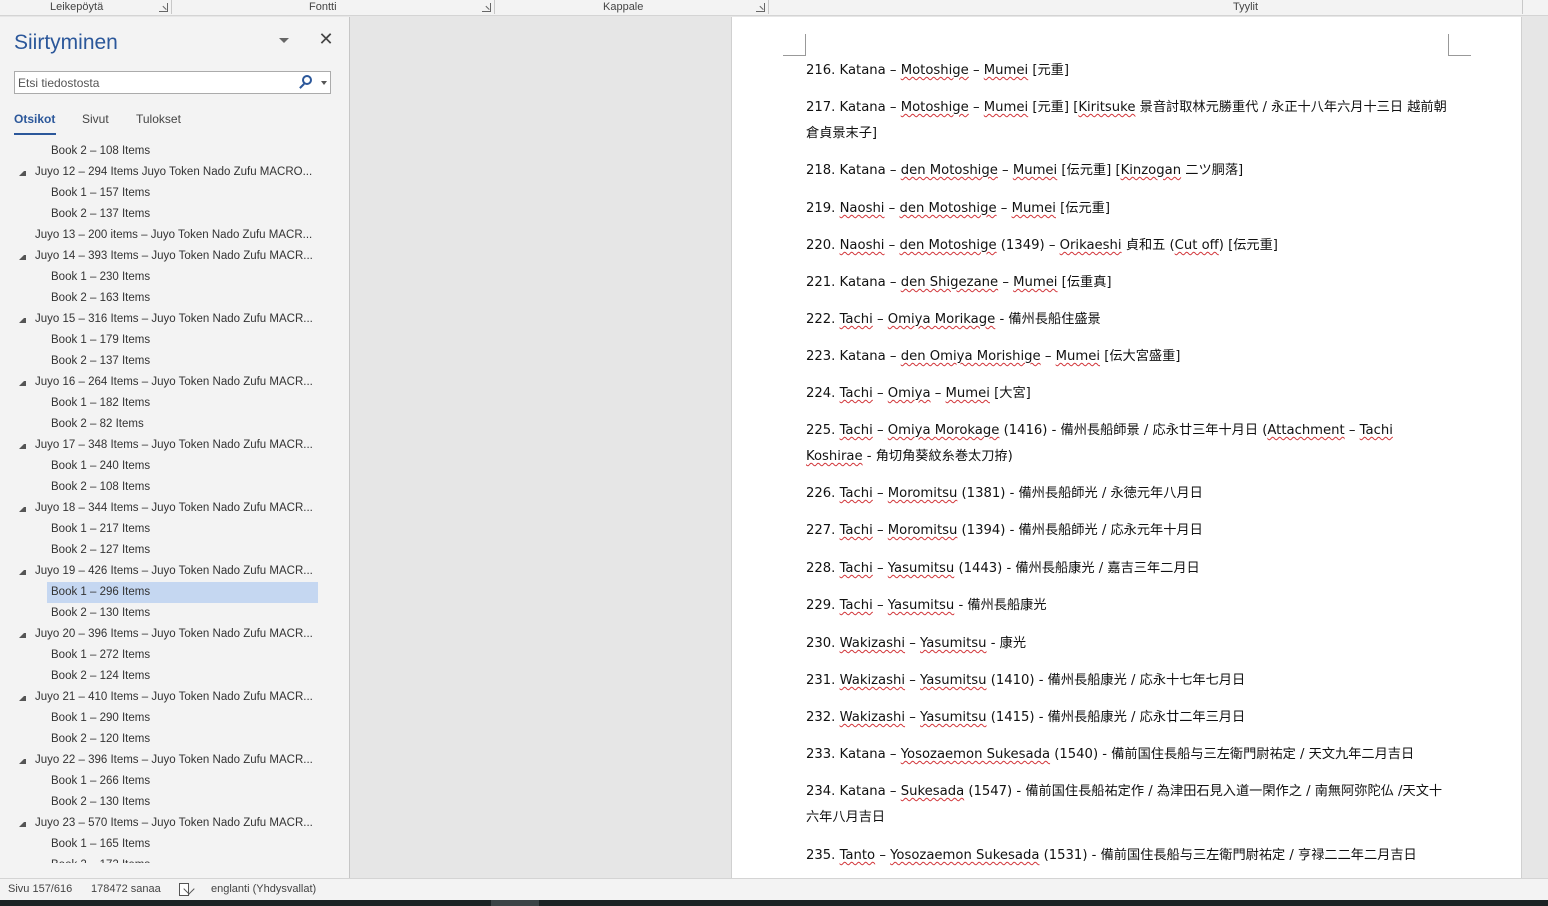 The image size is (1548, 906). Describe the element at coordinates (126, 889) in the screenshot. I see `word-count: 178472 sanaa` at that location.